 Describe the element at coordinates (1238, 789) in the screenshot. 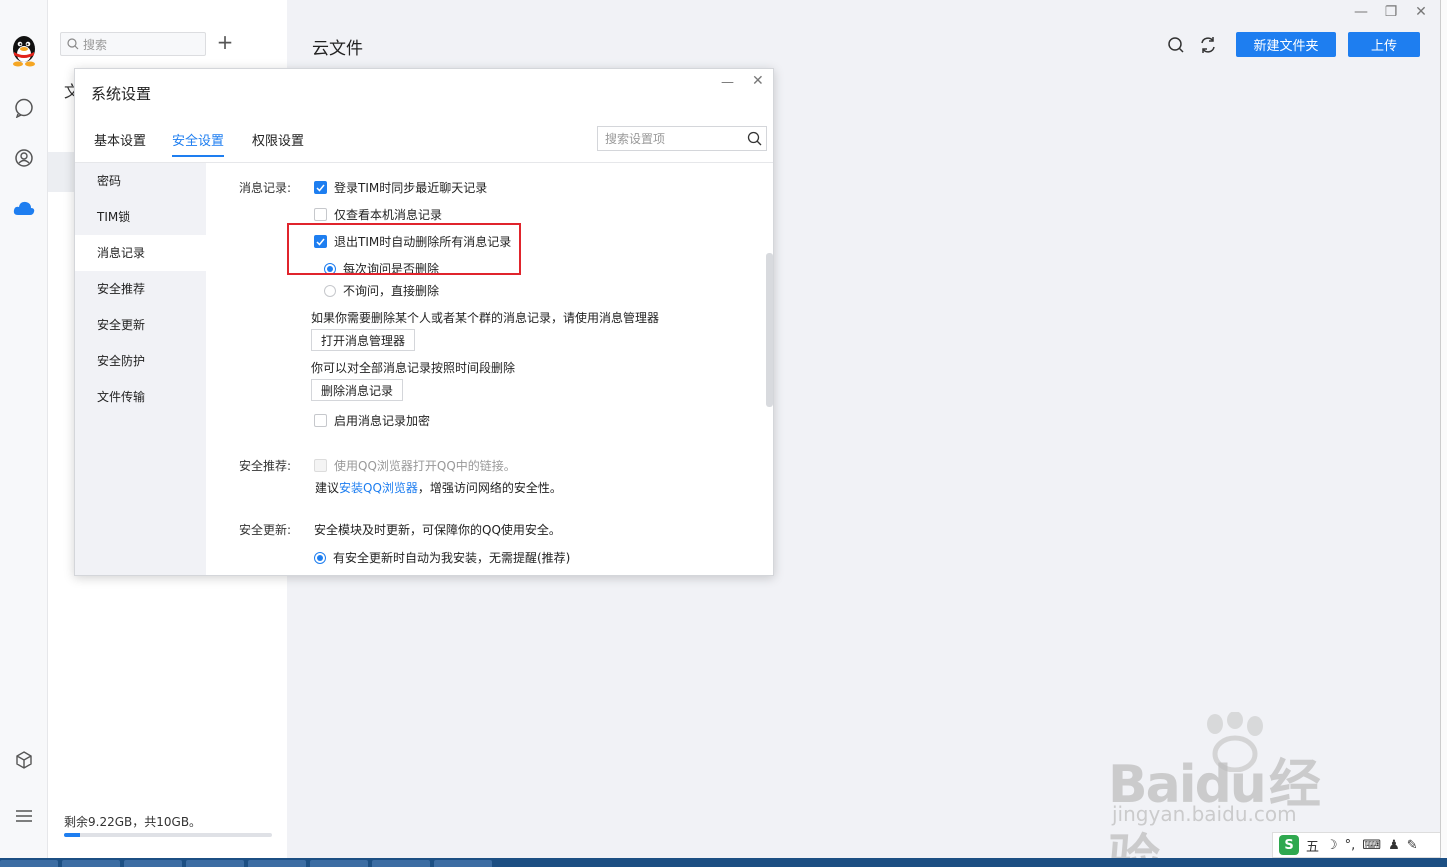

I see `baidu-watermark: Baidu经验 jingyan.baidu.com` at that location.